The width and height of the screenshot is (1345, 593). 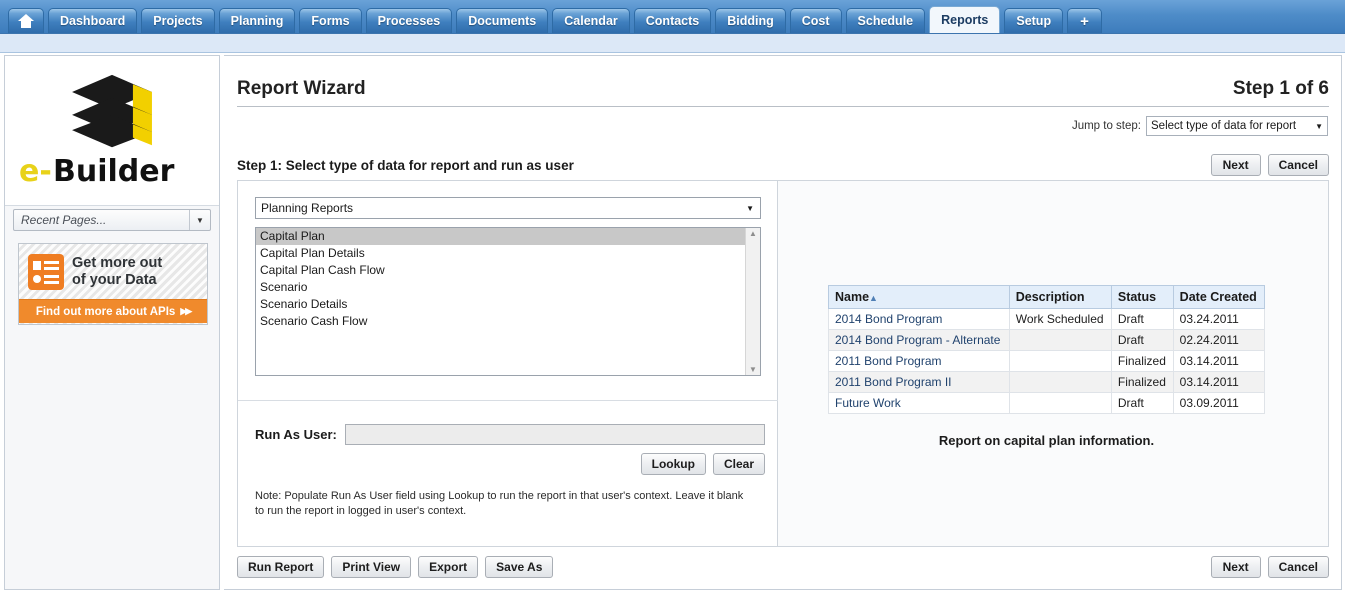 I want to click on column-header-name: Name▲, so click(x=919, y=297).